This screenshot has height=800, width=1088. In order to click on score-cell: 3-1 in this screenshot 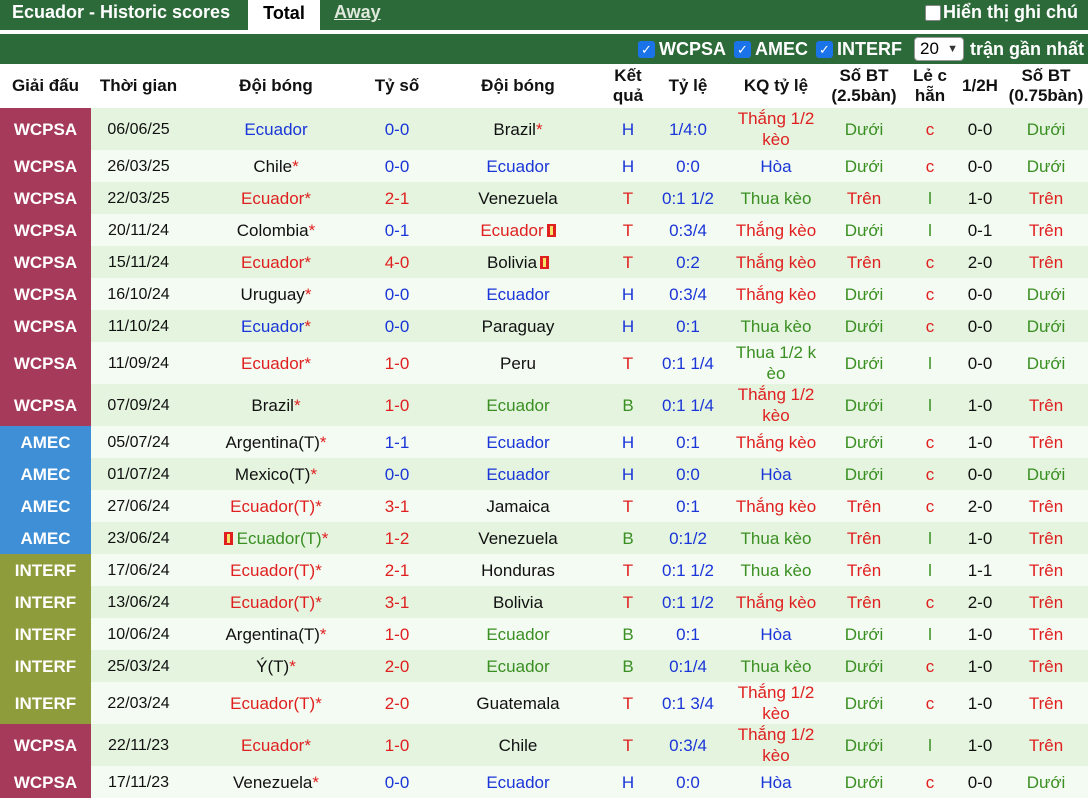, I will do `click(397, 506)`.